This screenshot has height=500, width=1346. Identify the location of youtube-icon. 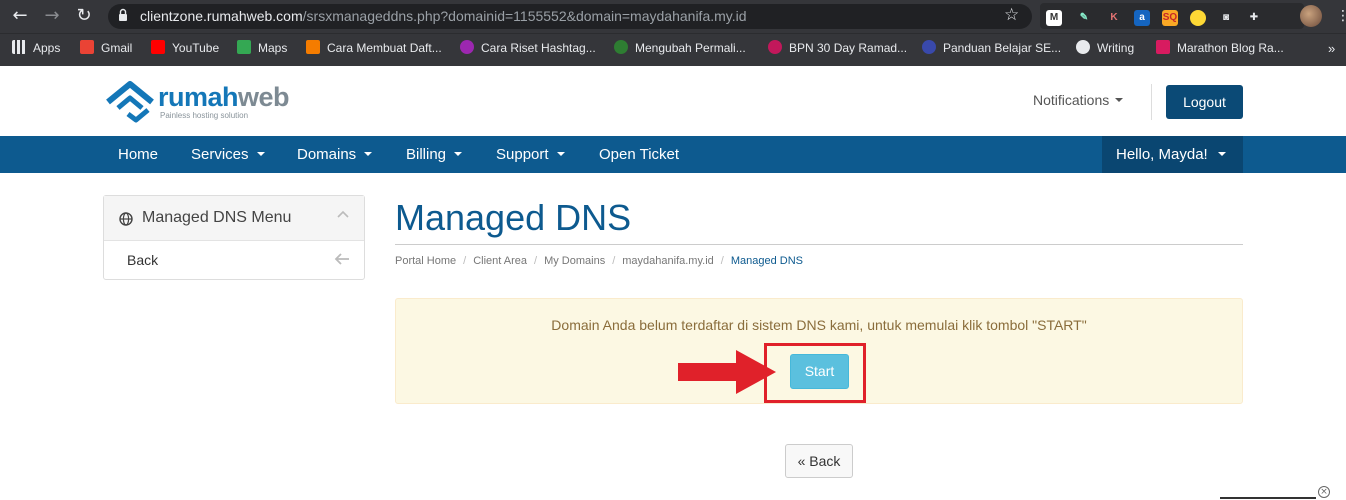
(158, 47).